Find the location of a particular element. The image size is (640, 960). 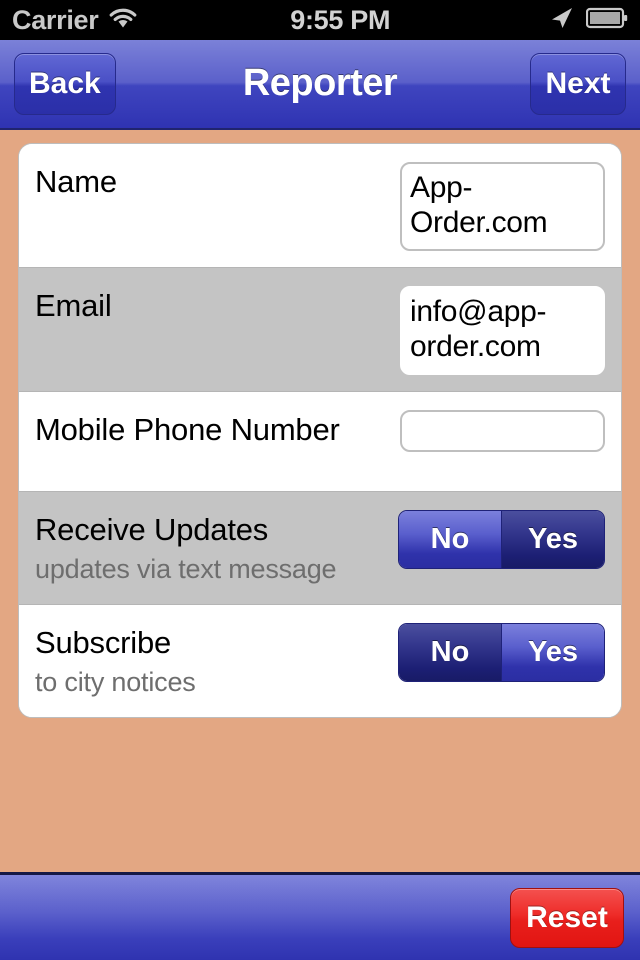

receive-updates-option-no: No is located at coordinates (450, 539).